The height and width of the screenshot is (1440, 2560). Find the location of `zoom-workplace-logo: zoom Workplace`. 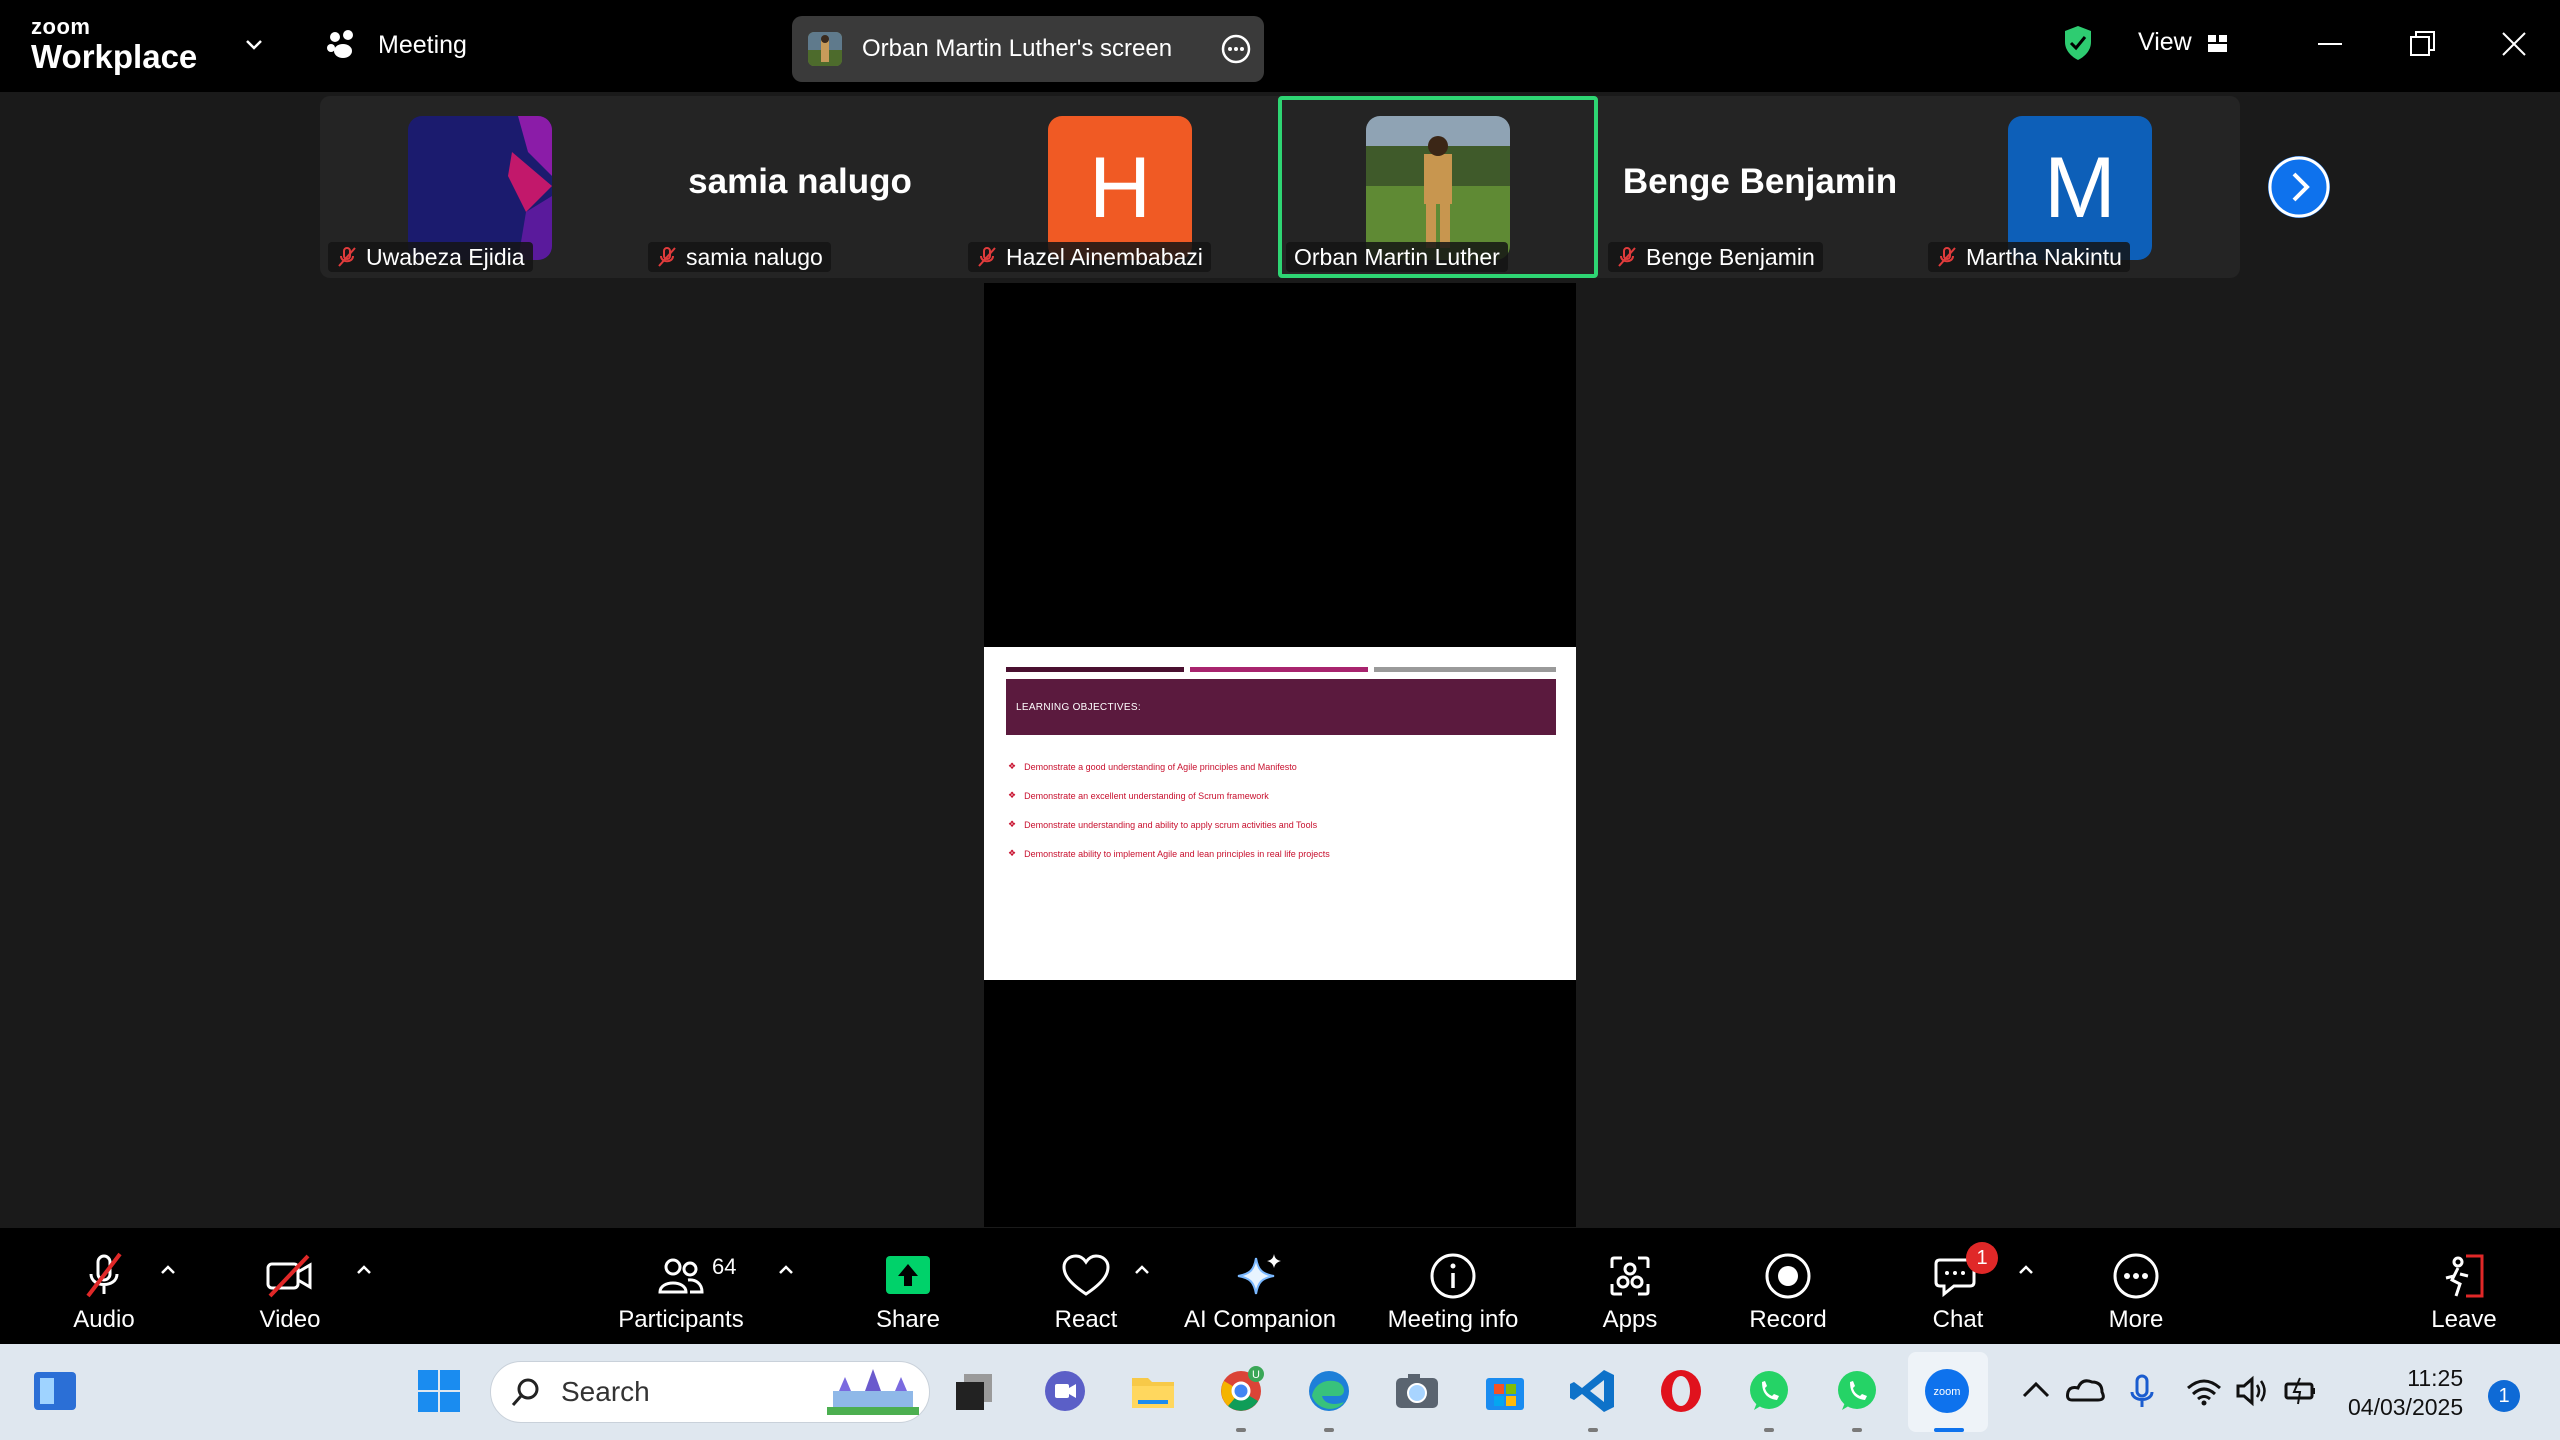

zoom-workplace-logo: zoom Workplace is located at coordinates (114, 44).